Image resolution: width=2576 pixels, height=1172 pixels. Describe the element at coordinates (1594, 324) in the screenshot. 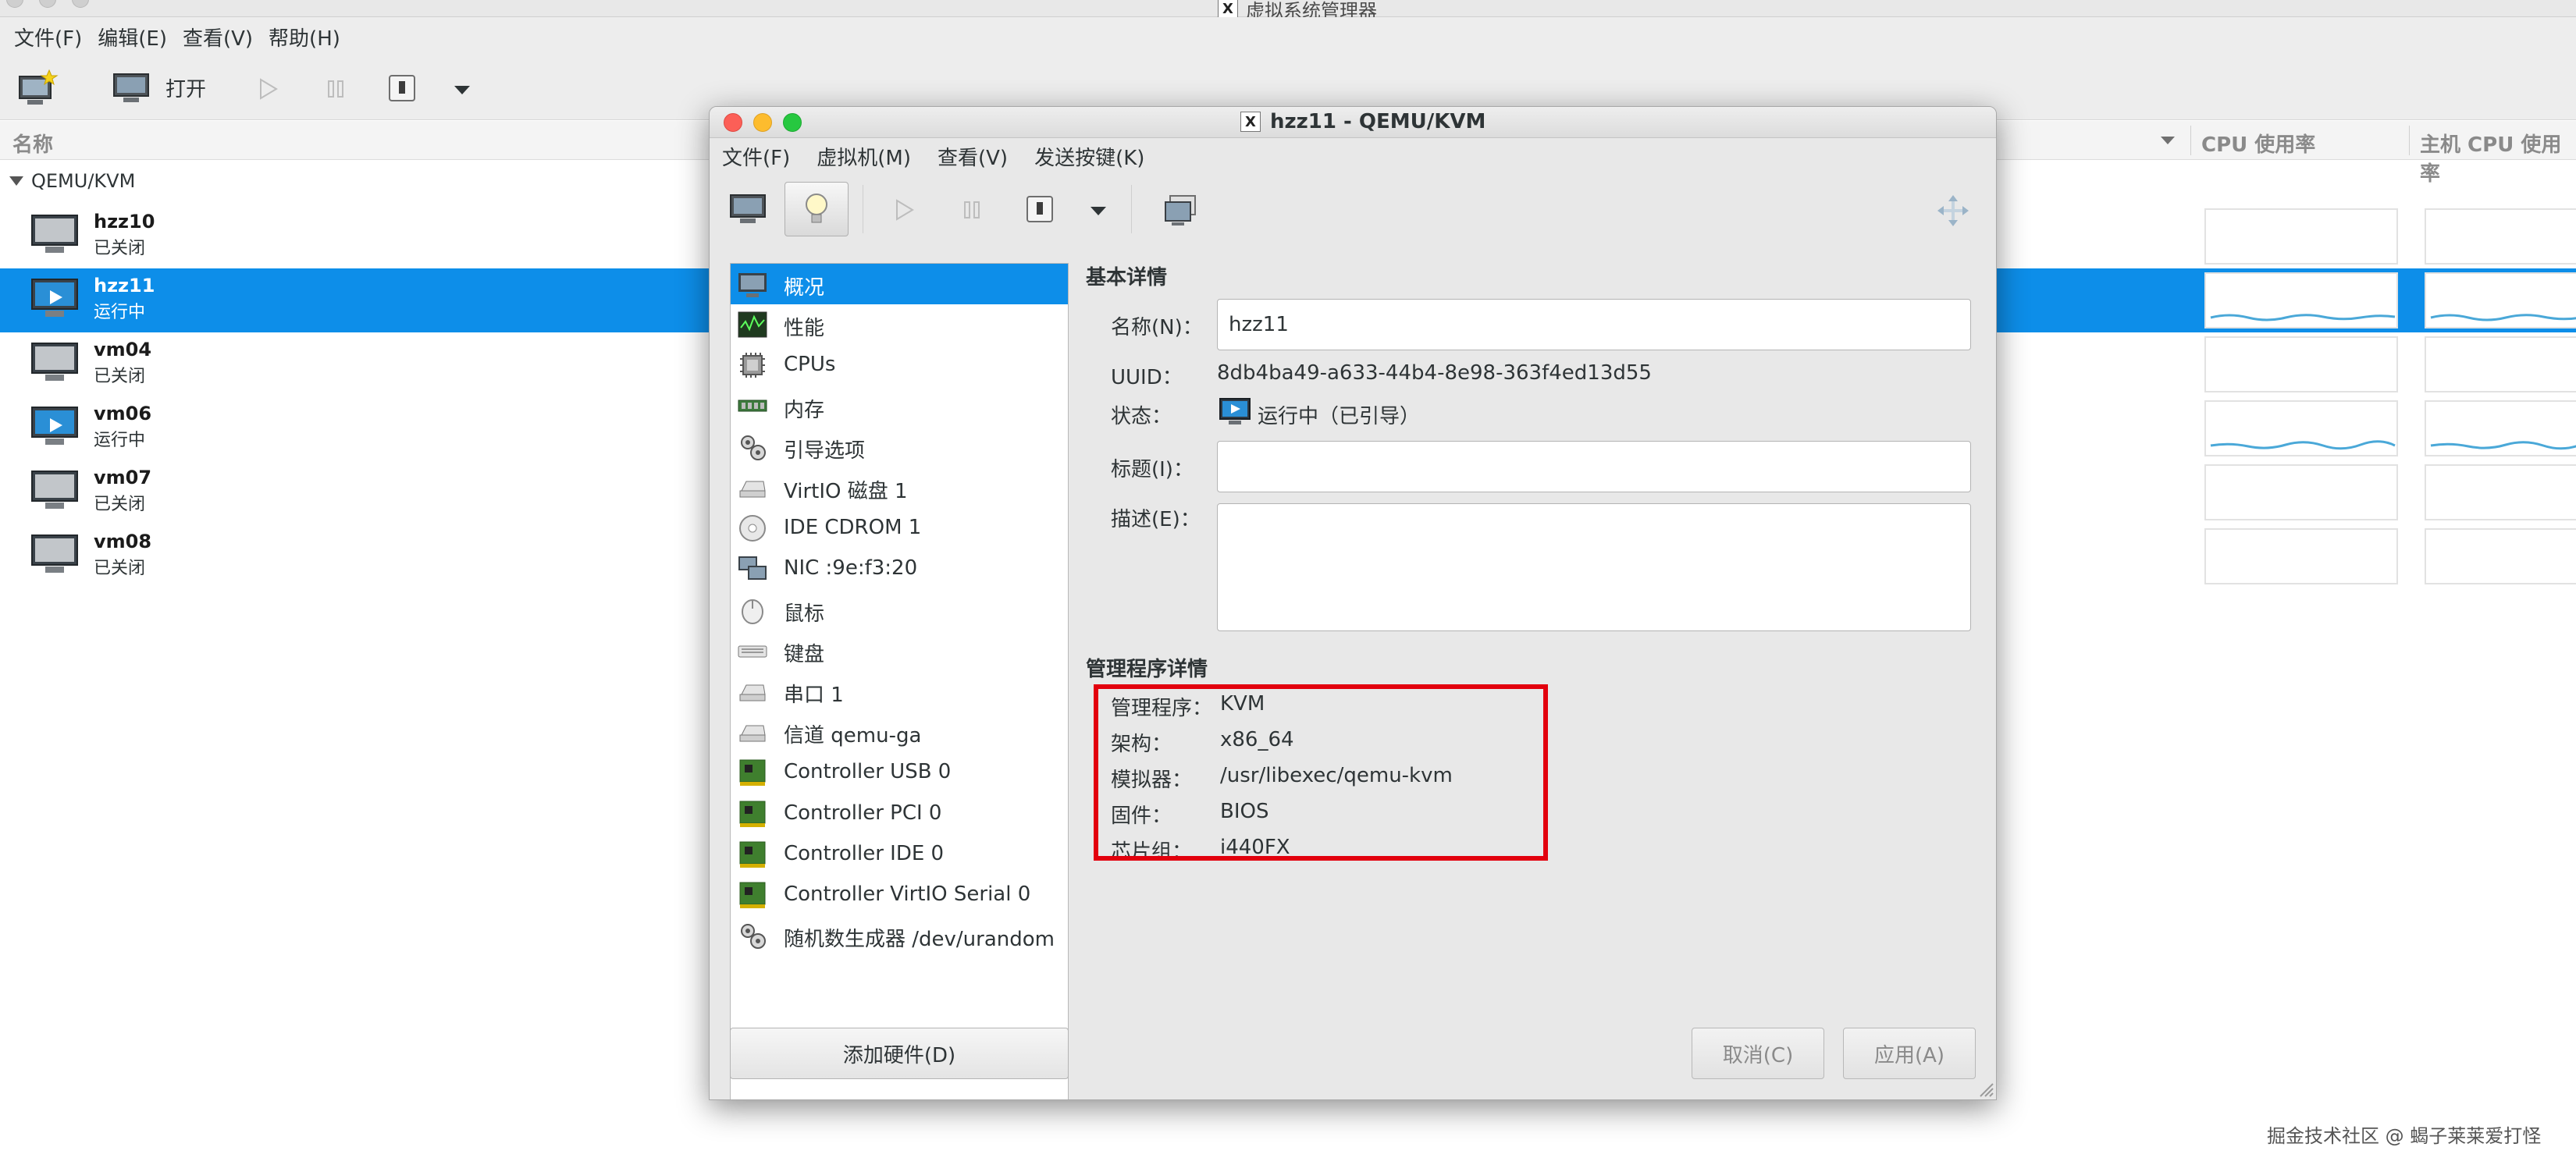

I see `name-field` at that location.